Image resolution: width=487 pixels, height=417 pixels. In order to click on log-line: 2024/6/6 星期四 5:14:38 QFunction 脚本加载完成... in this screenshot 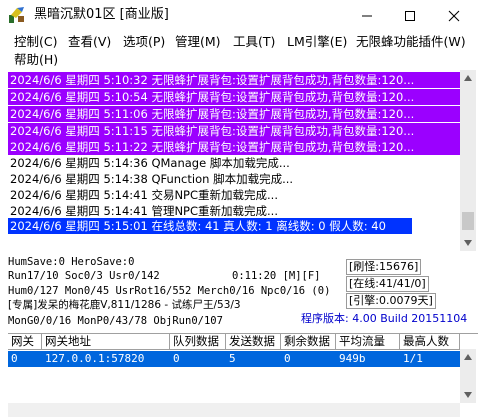, I will do `click(150, 179)`.